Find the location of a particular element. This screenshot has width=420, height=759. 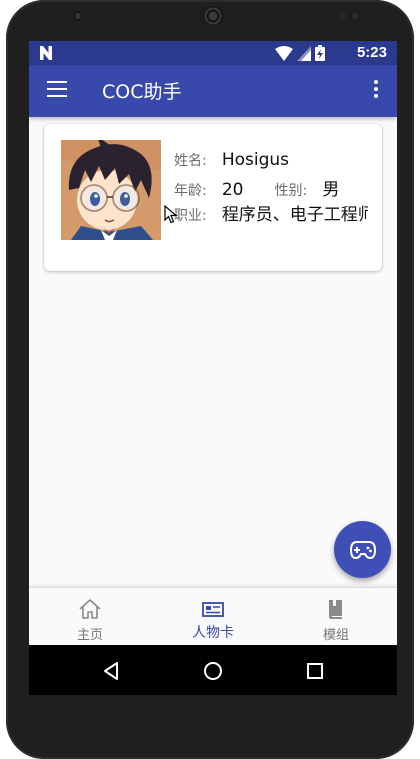

overflow-menu-icon is located at coordinates (376, 91).